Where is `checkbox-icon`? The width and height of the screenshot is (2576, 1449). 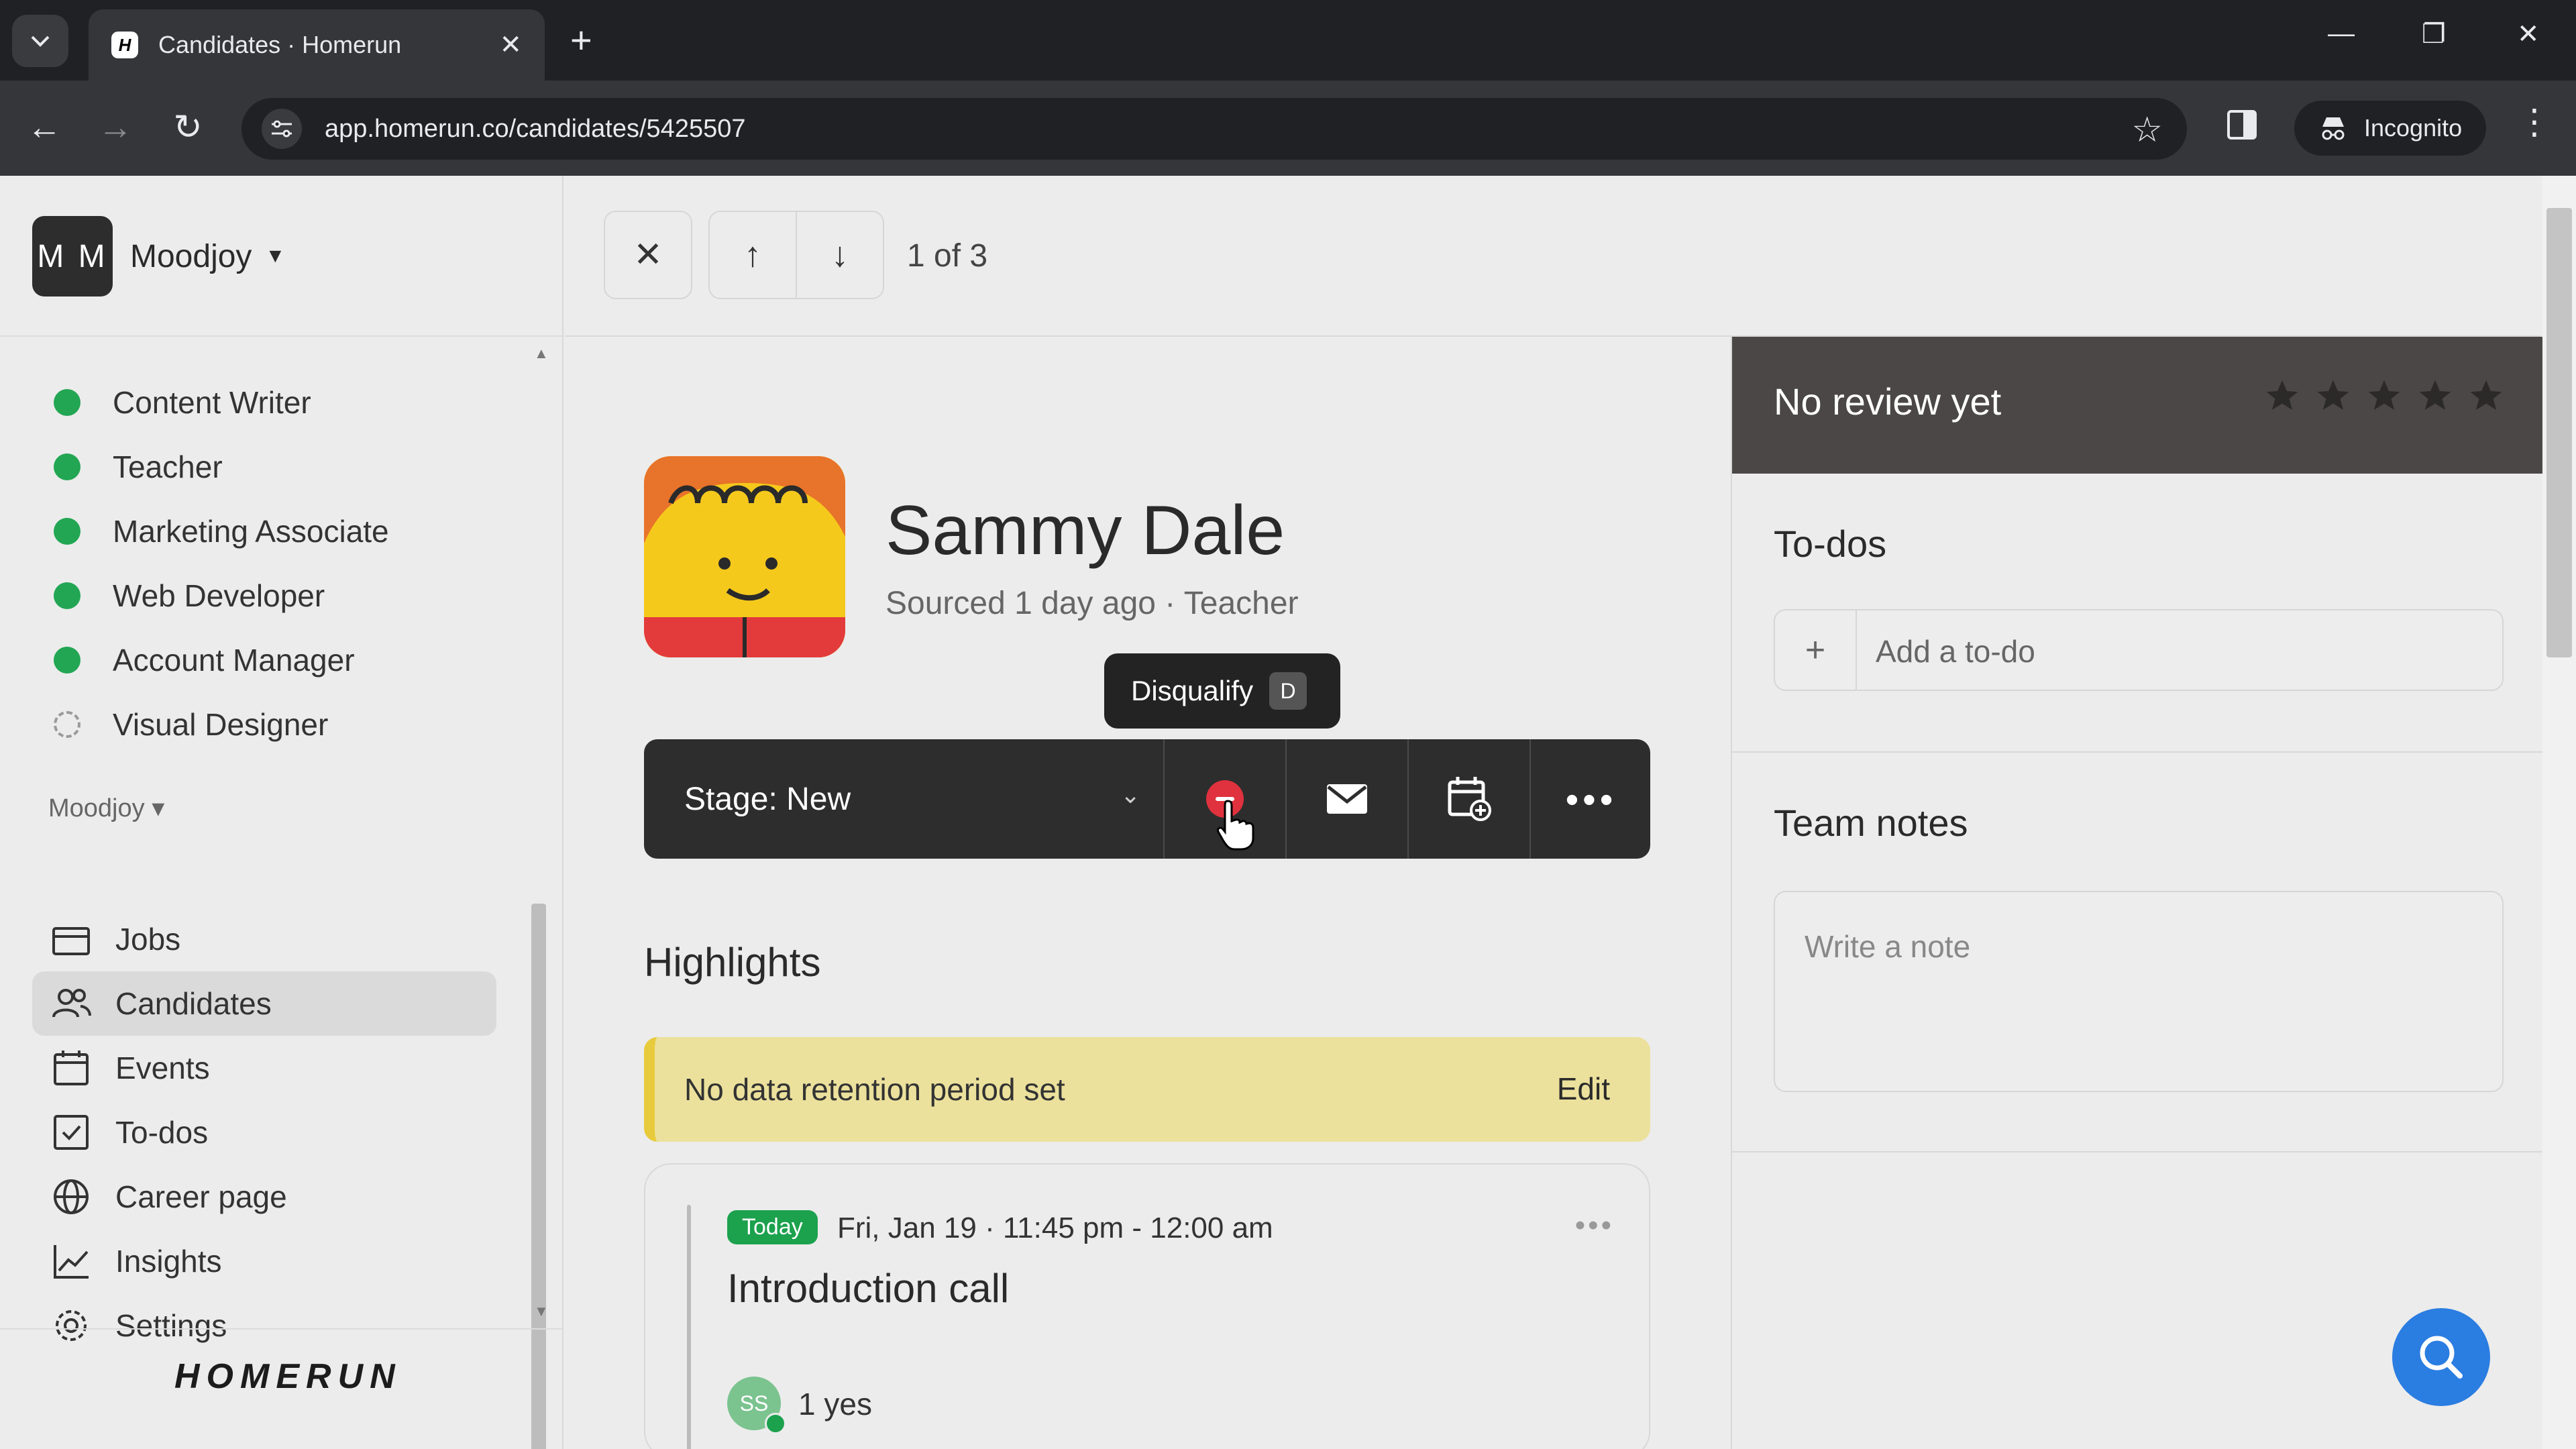 checkbox-icon is located at coordinates (71, 1132).